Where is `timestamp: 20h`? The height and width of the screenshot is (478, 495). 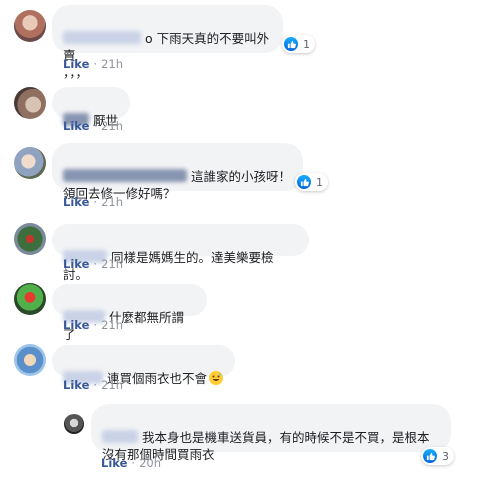 timestamp: 20h is located at coordinates (150, 463).